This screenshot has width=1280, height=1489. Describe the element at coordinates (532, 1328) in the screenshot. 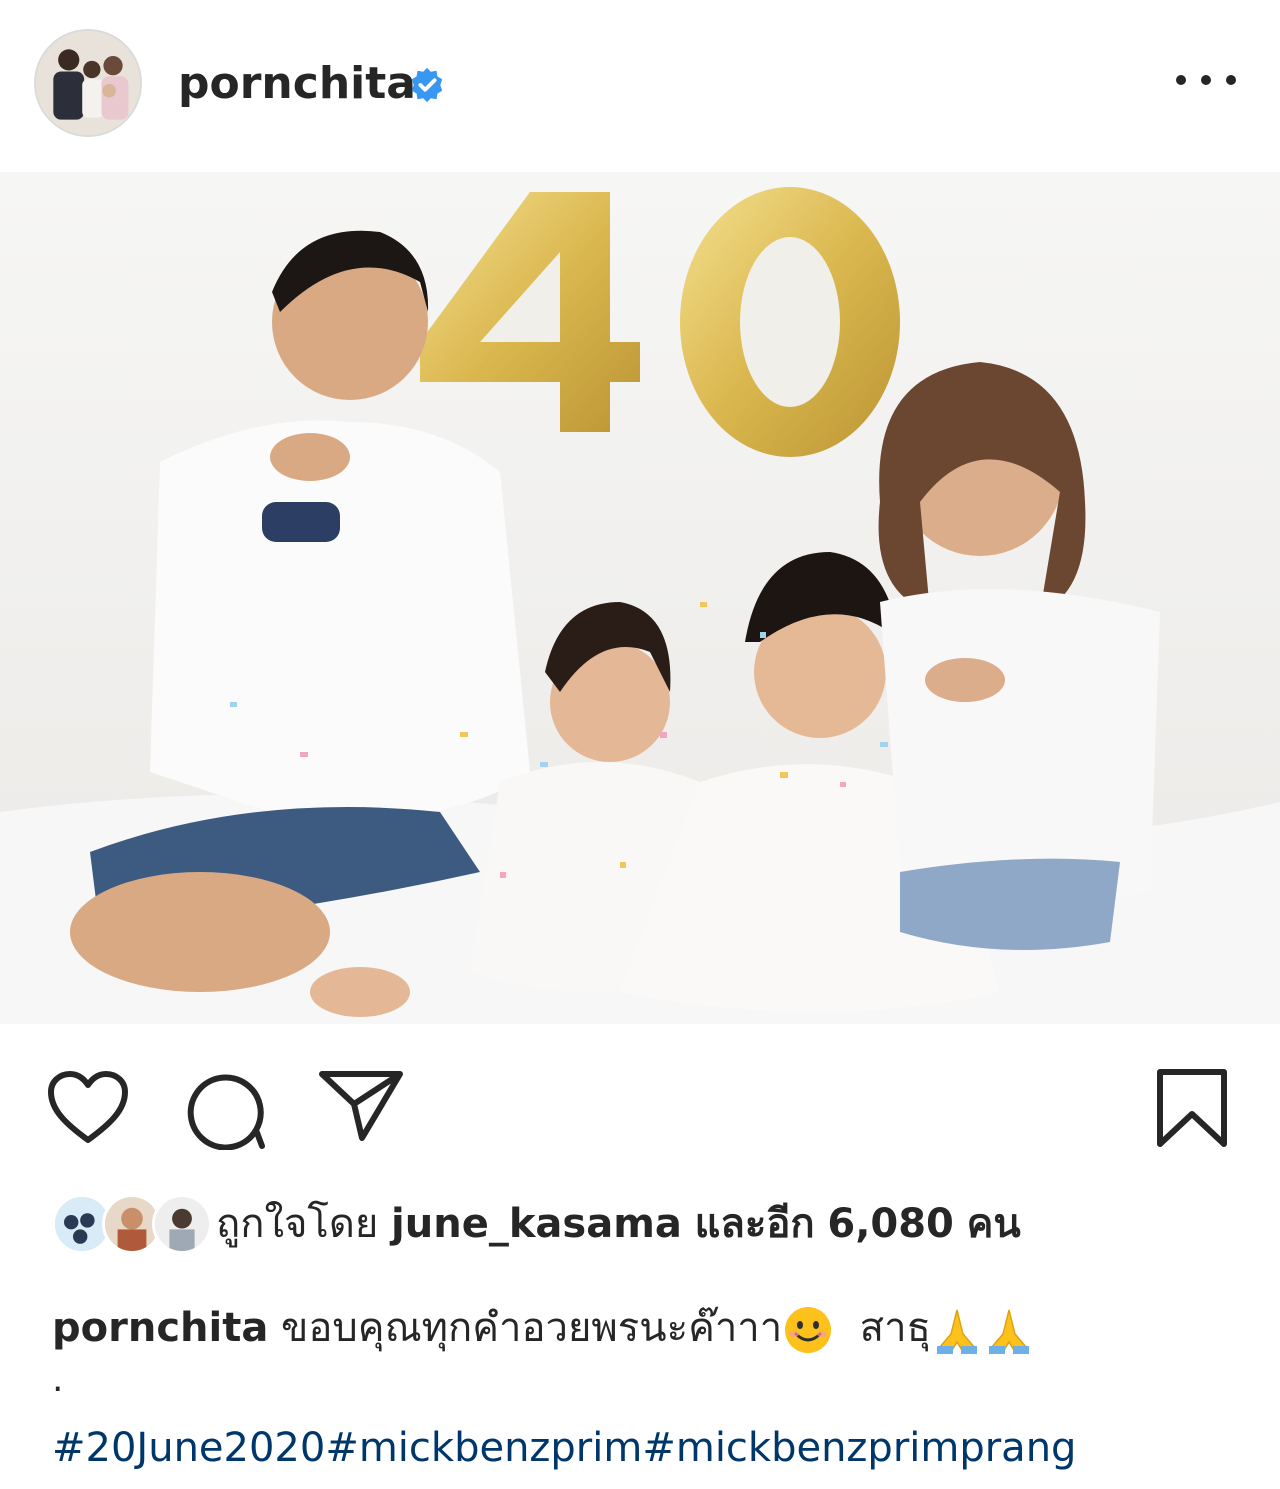

I see `caption-text: ขอบคุณทุกคำอวยพรนะค๊าาา` at that location.